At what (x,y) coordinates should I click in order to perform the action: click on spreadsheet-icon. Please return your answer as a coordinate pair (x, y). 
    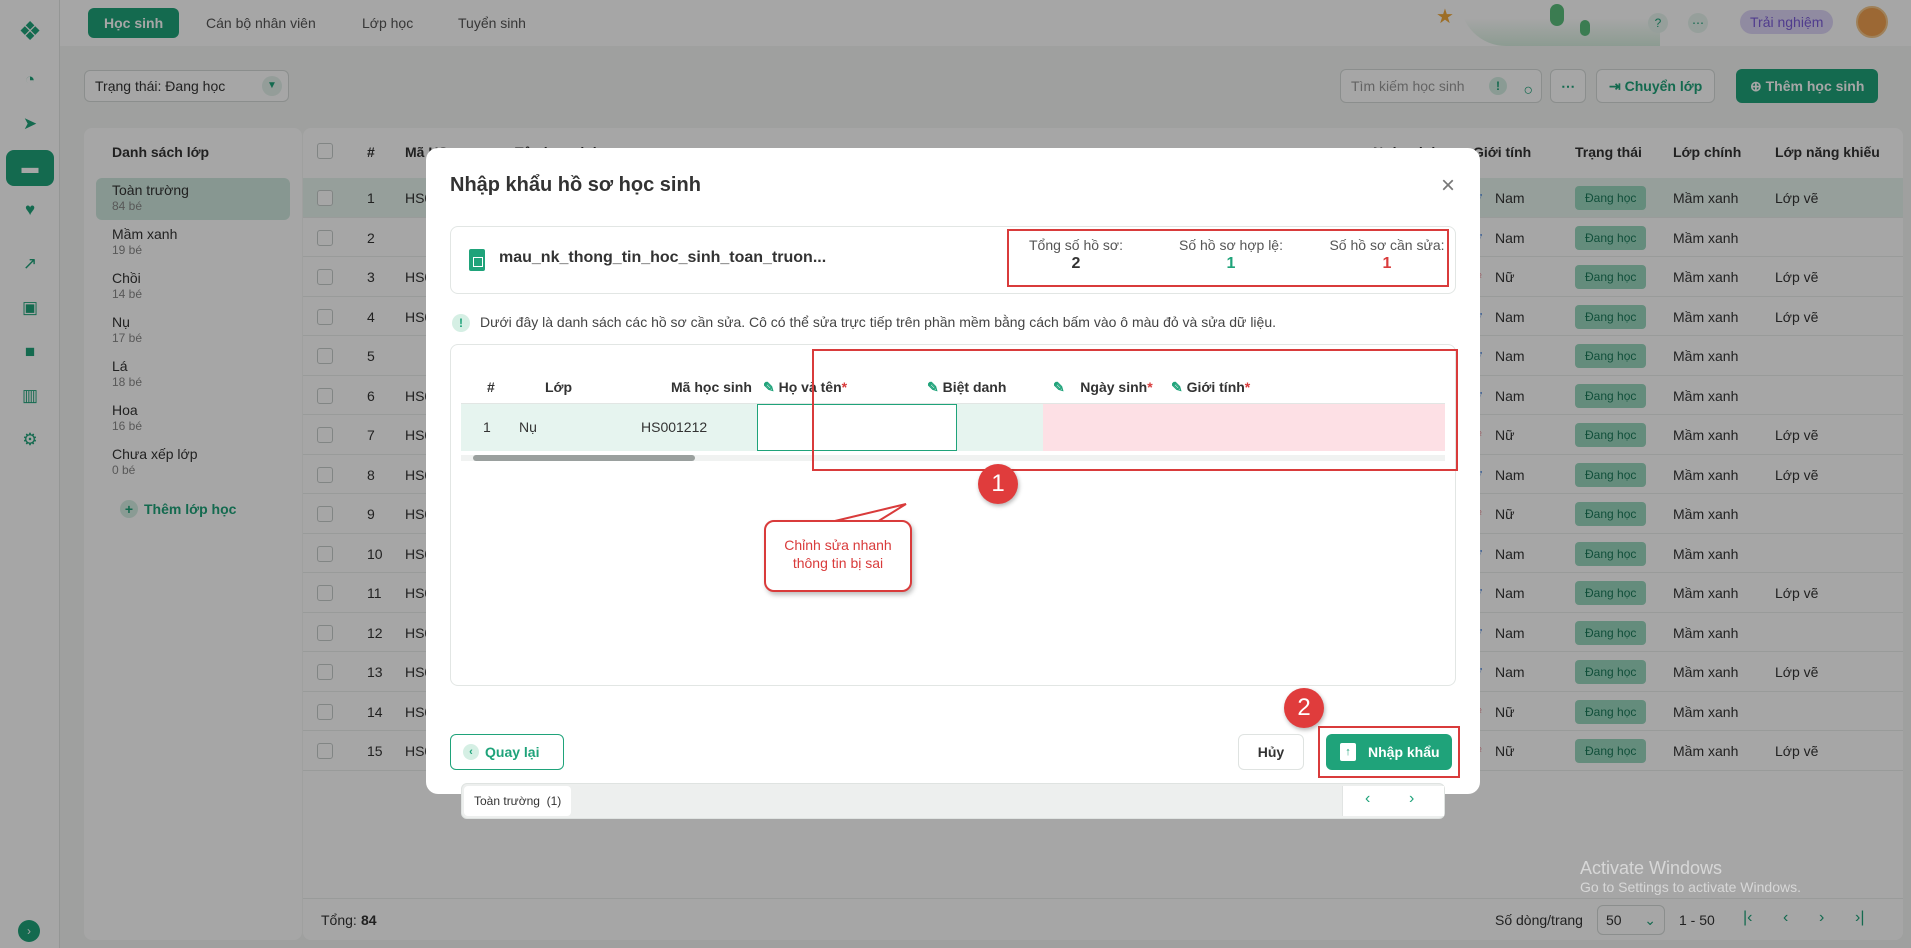
    Looking at the image, I should click on (477, 260).